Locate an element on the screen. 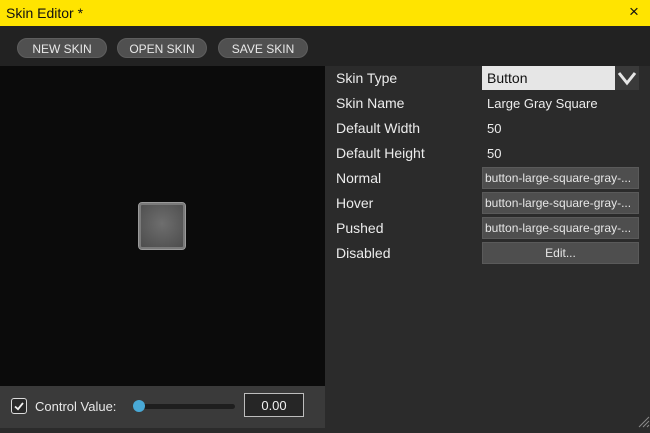 The width and height of the screenshot is (650, 433). skin-name-field: Large Gray Square is located at coordinates (542, 103).